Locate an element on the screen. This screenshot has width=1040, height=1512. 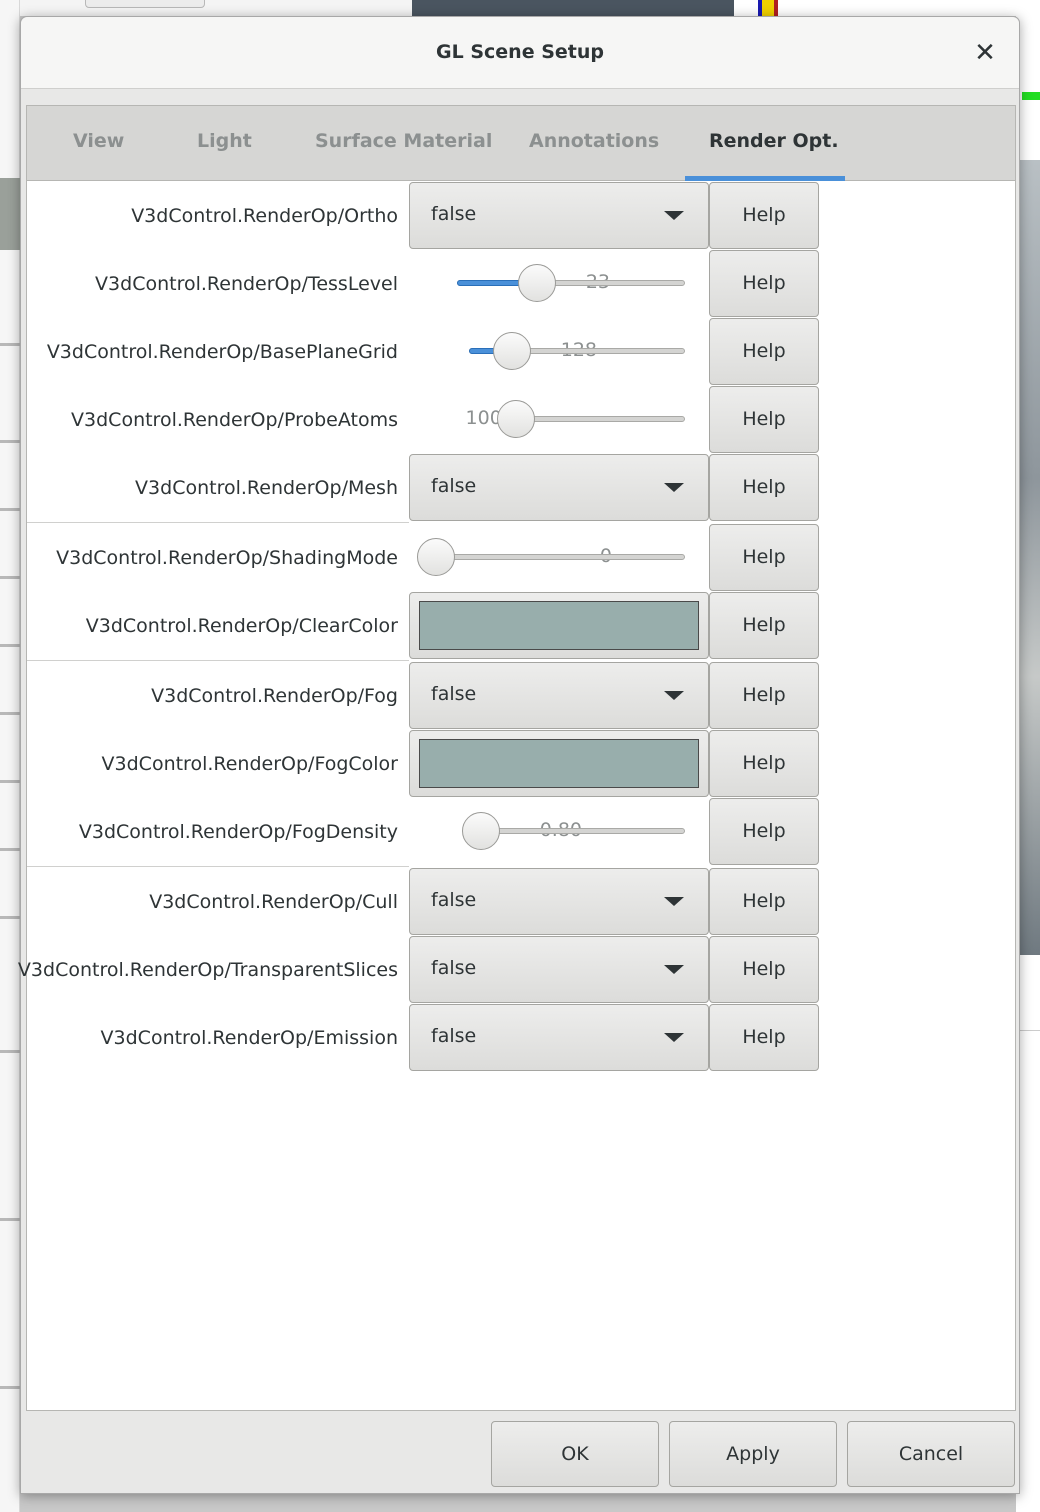
mesh-help-button: Help is located at coordinates (764, 487).